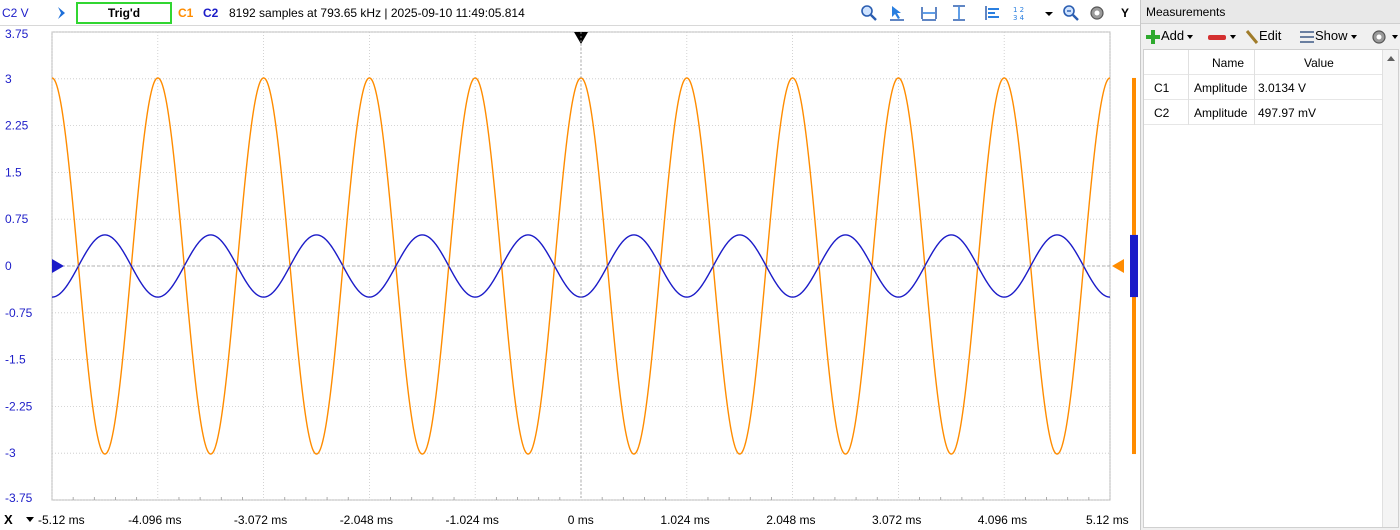  Describe the element at coordinates (1217, 37) in the screenshot. I see `minus-icon` at that location.